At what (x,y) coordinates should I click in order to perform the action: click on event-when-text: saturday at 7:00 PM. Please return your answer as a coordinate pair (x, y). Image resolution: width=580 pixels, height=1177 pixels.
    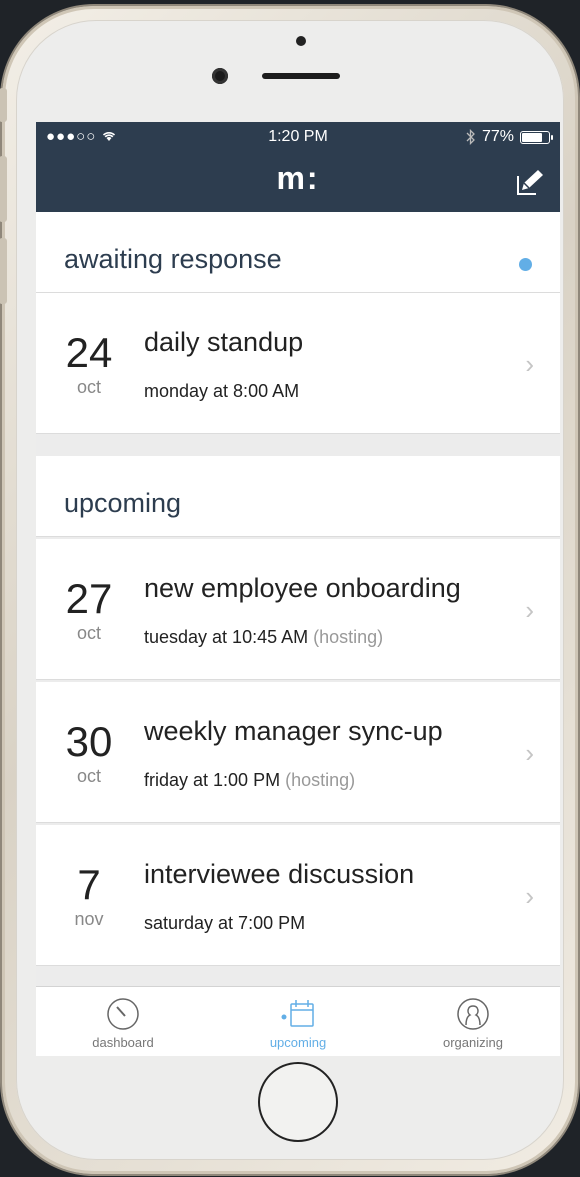
    Looking at the image, I should click on (225, 923).